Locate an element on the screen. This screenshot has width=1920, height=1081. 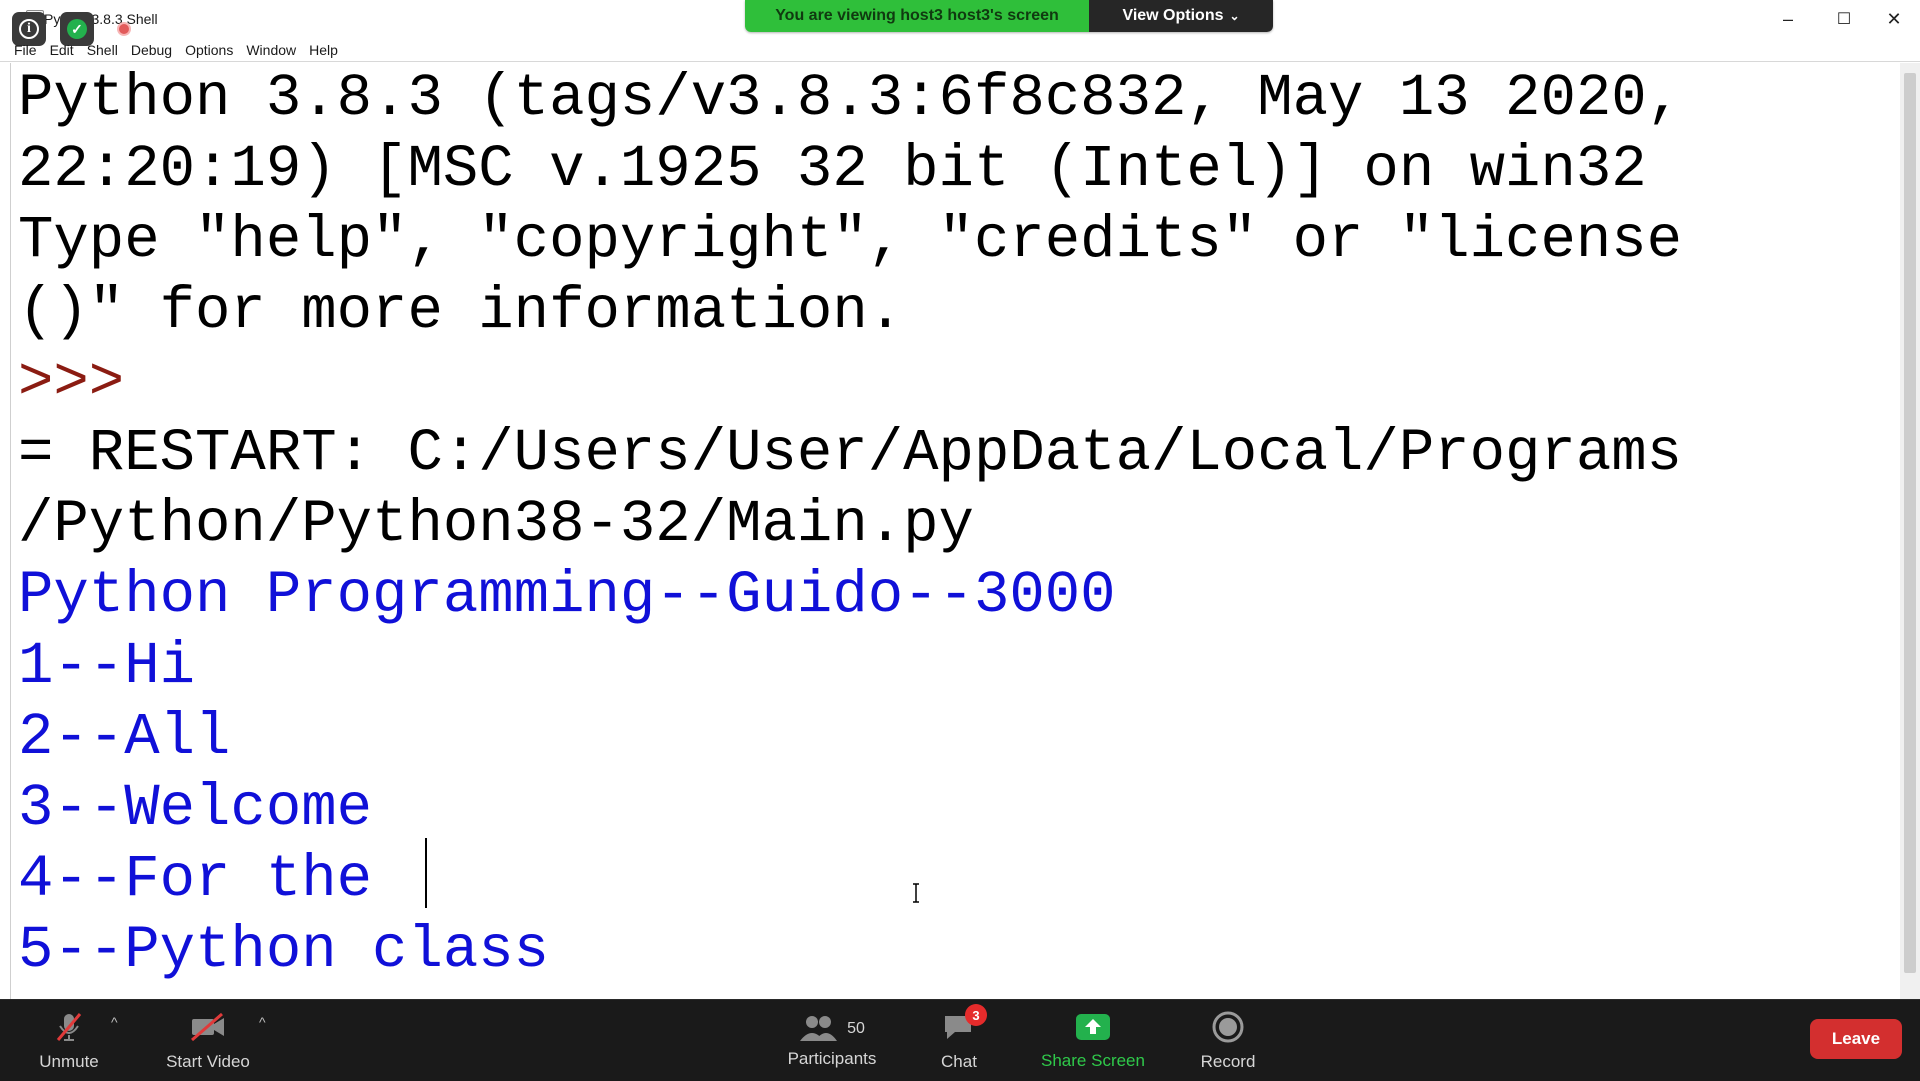
share-screen-button: Share Screen is located at coordinates (1093, 1040).